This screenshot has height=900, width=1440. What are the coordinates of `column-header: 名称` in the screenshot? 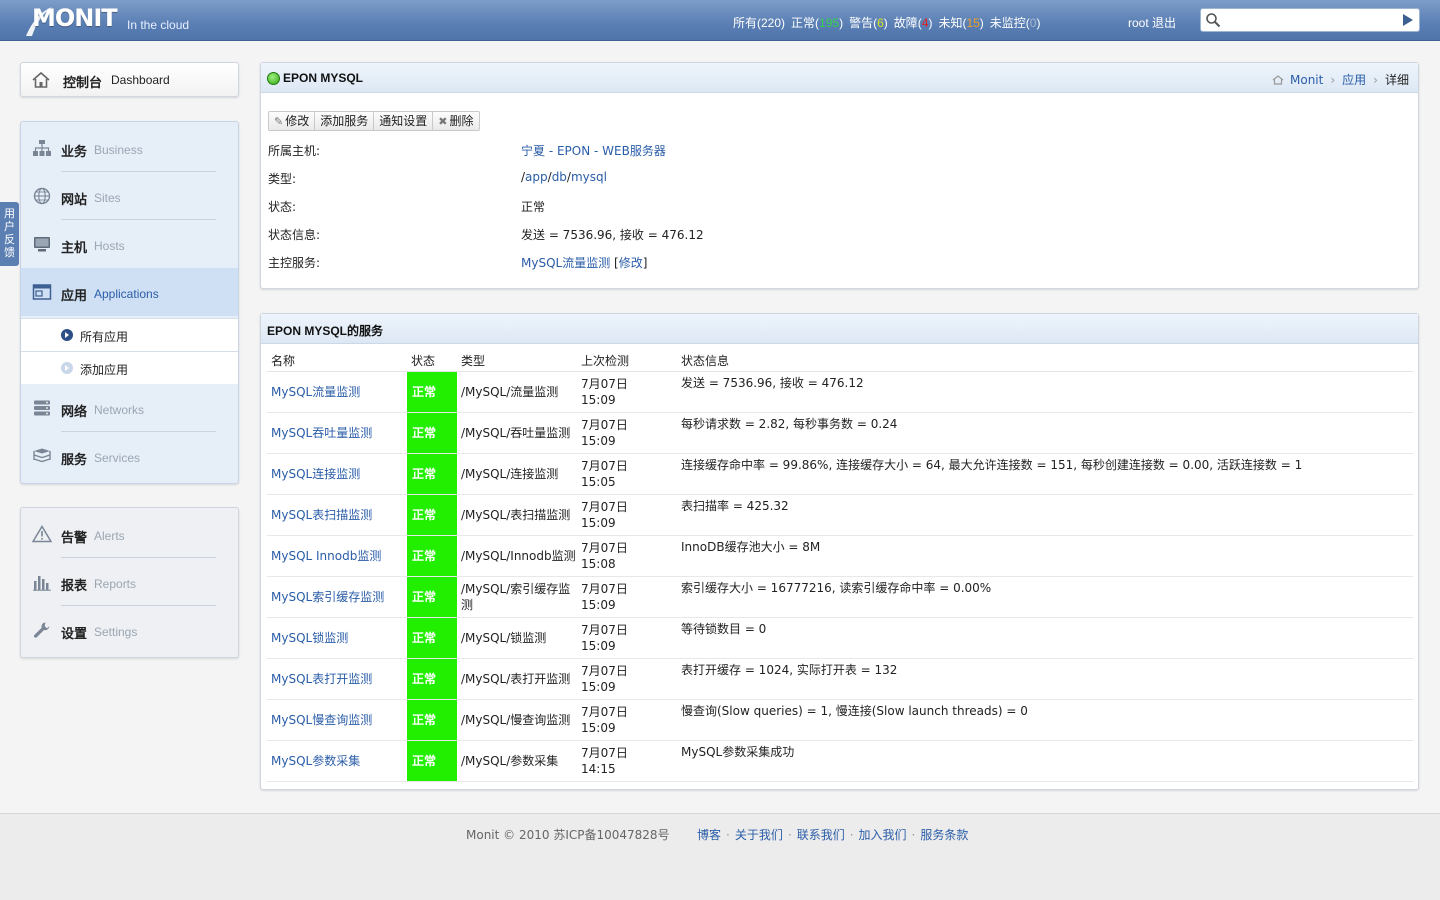 It's located at (337, 360).